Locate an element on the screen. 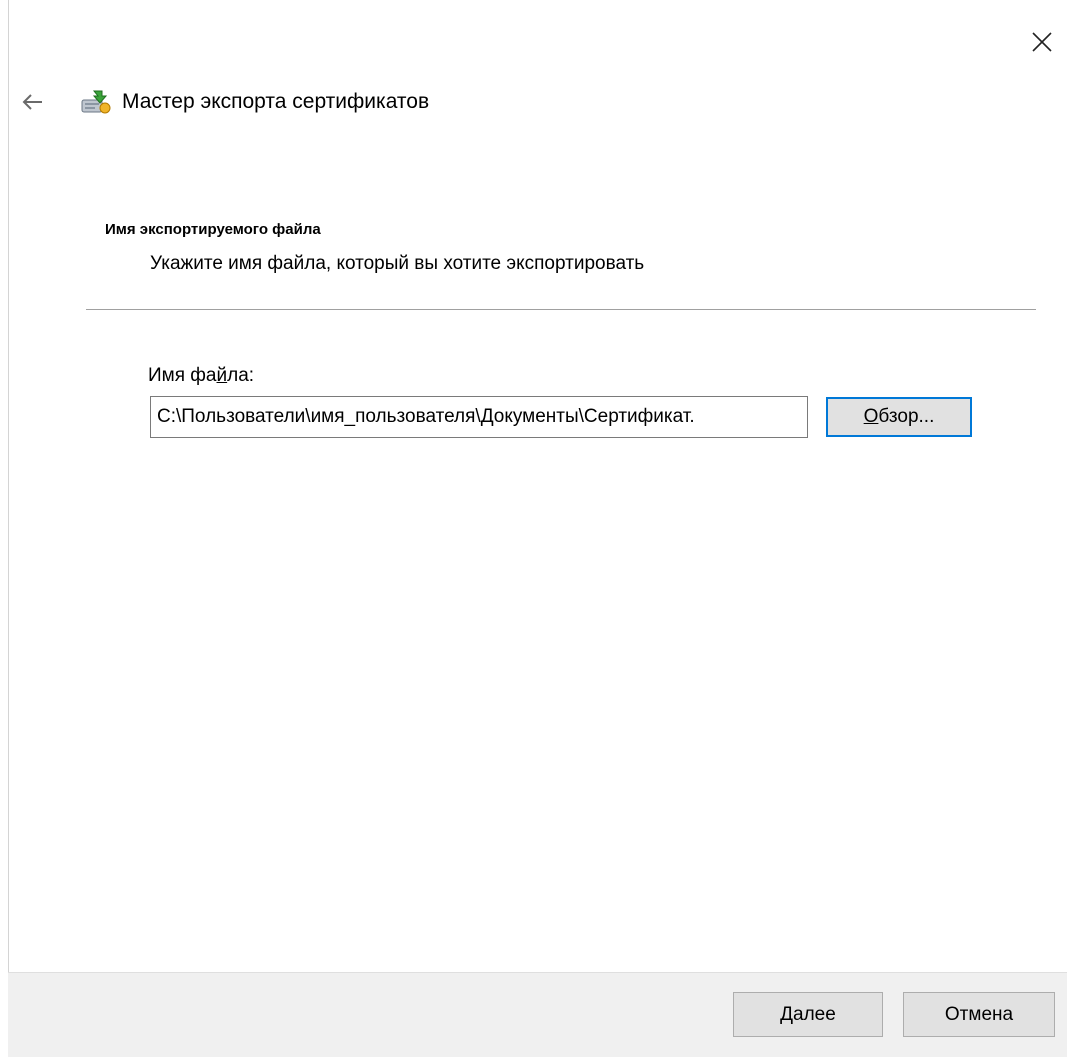  back-arrow-icon is located at coordinates (32, 102).